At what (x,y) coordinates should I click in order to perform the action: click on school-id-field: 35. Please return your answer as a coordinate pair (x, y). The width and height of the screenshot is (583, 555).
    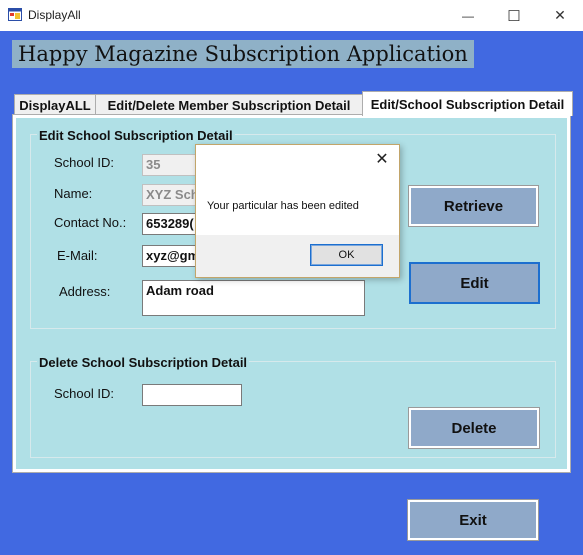
    Looking at the image, I should click on (172, 165).